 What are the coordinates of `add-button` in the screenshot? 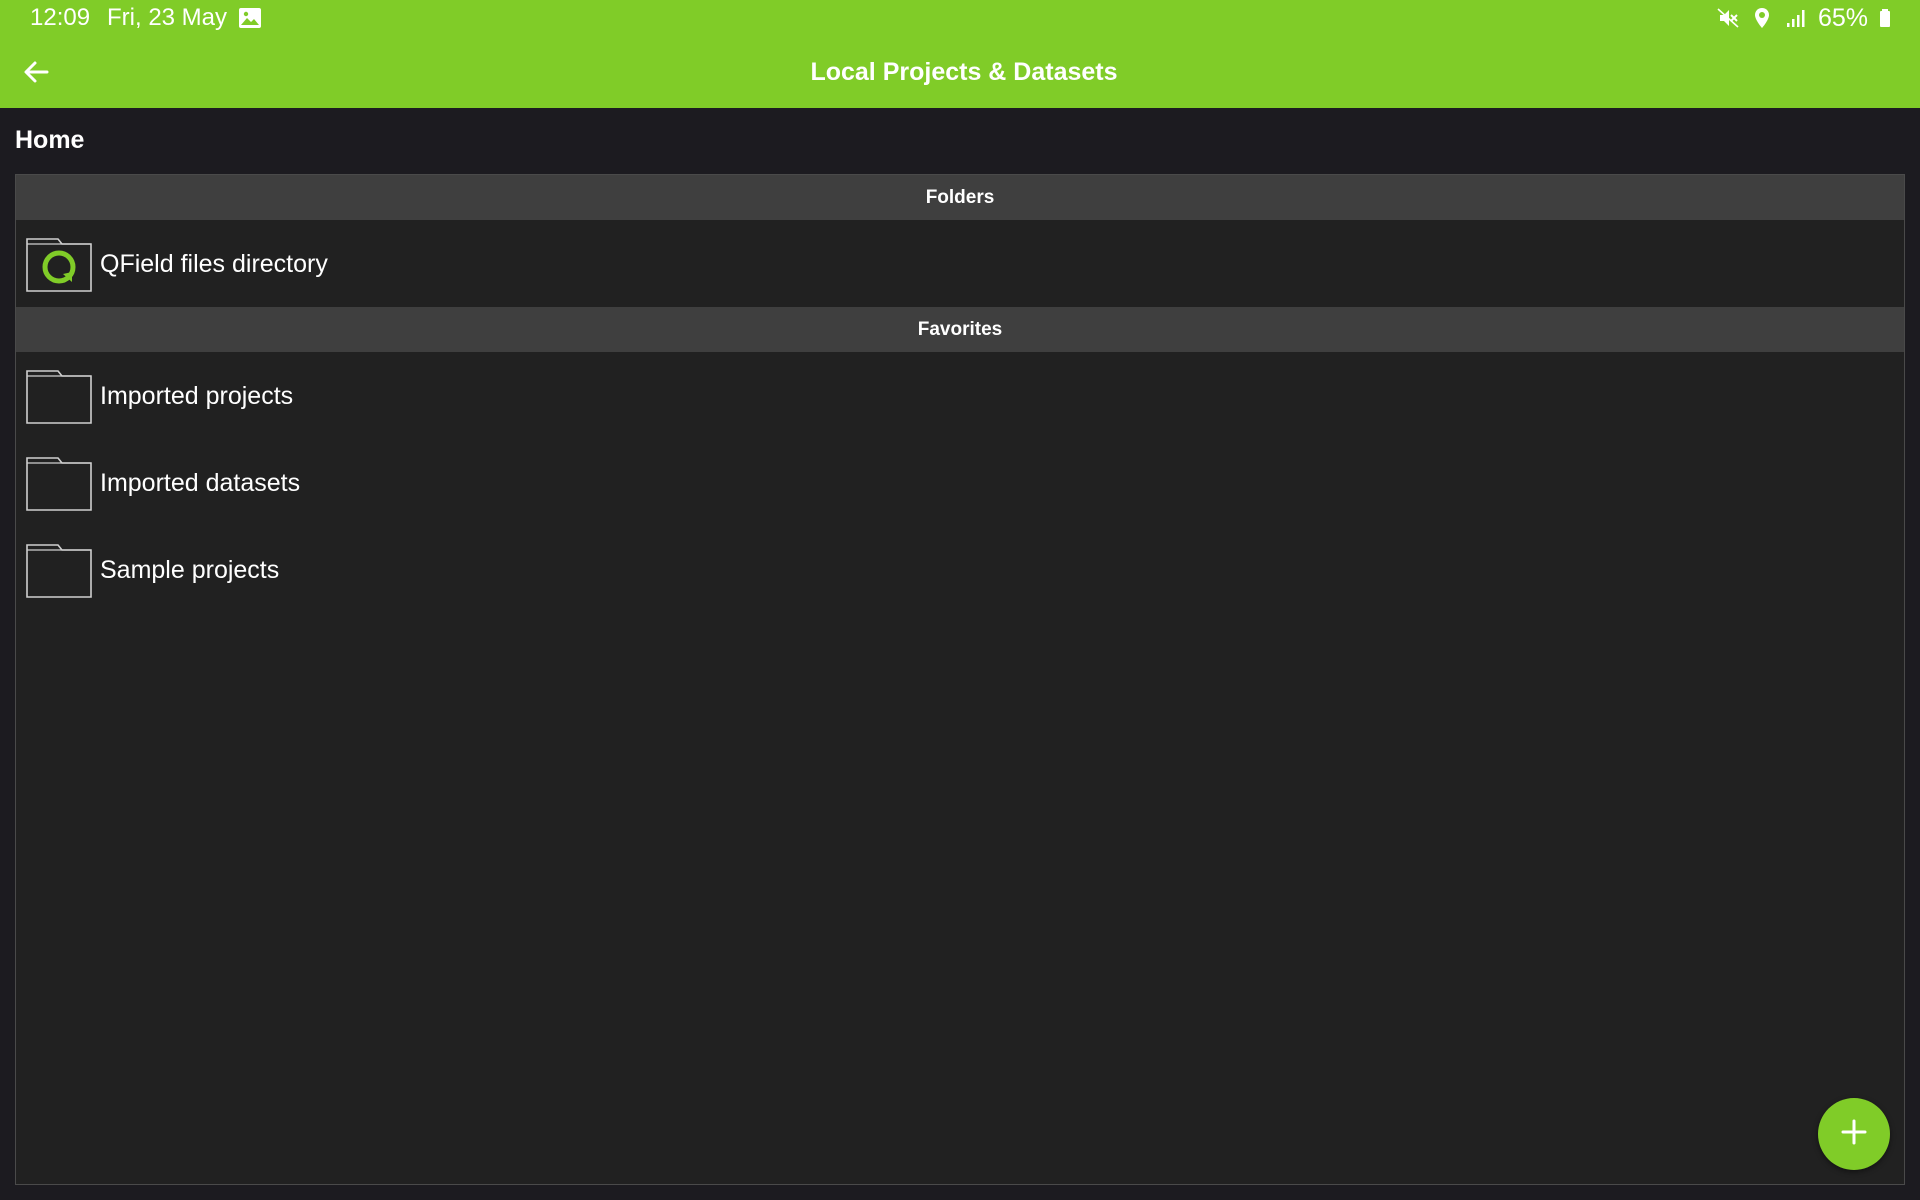 It's located at (1854, 1134).